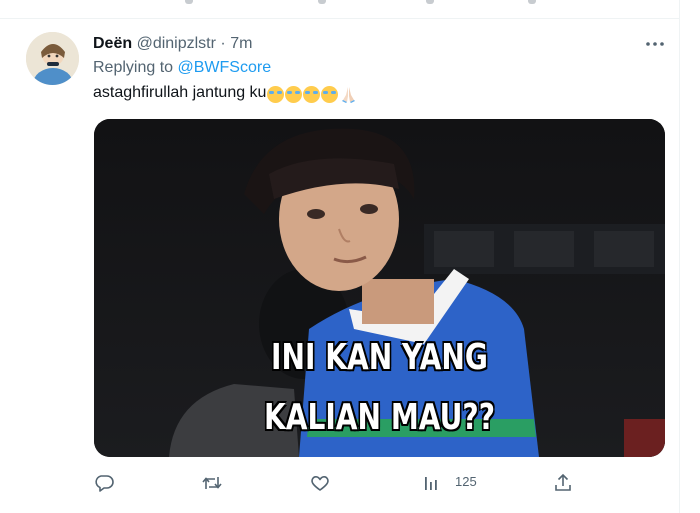 Image resolution: width=700 pixels, height=513 pixels. I want to click on tweet-actions: 125, so click(350, 486).